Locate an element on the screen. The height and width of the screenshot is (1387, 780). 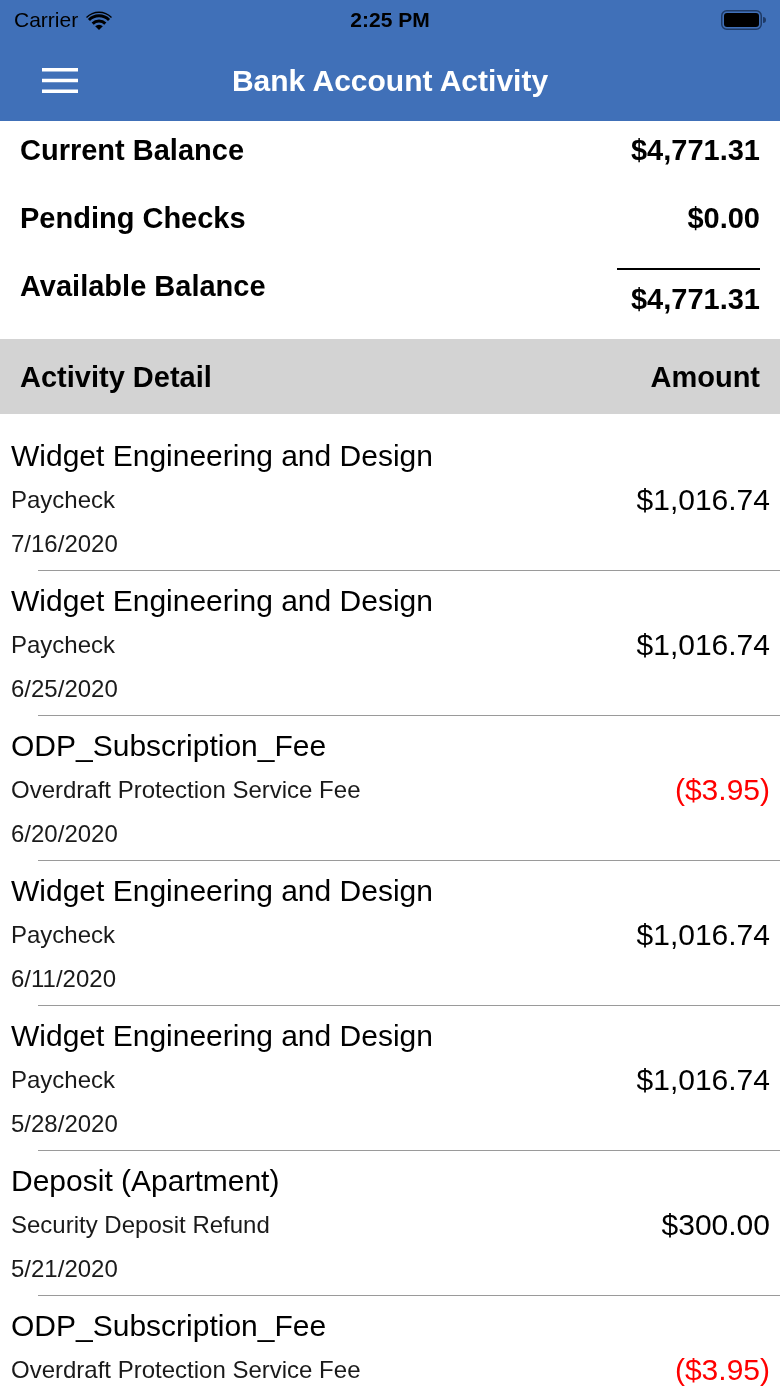
transaction-date: 6/11/2020 is located at coordinates (64, 979).